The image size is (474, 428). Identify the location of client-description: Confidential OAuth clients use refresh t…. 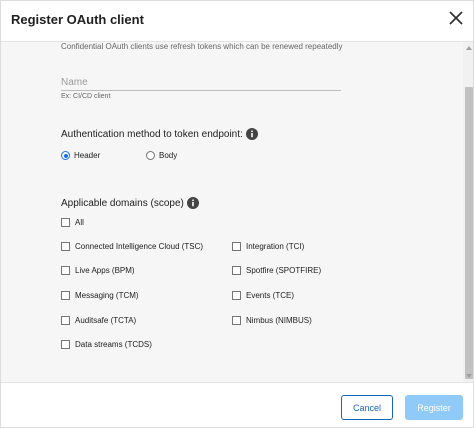
(202, 46).